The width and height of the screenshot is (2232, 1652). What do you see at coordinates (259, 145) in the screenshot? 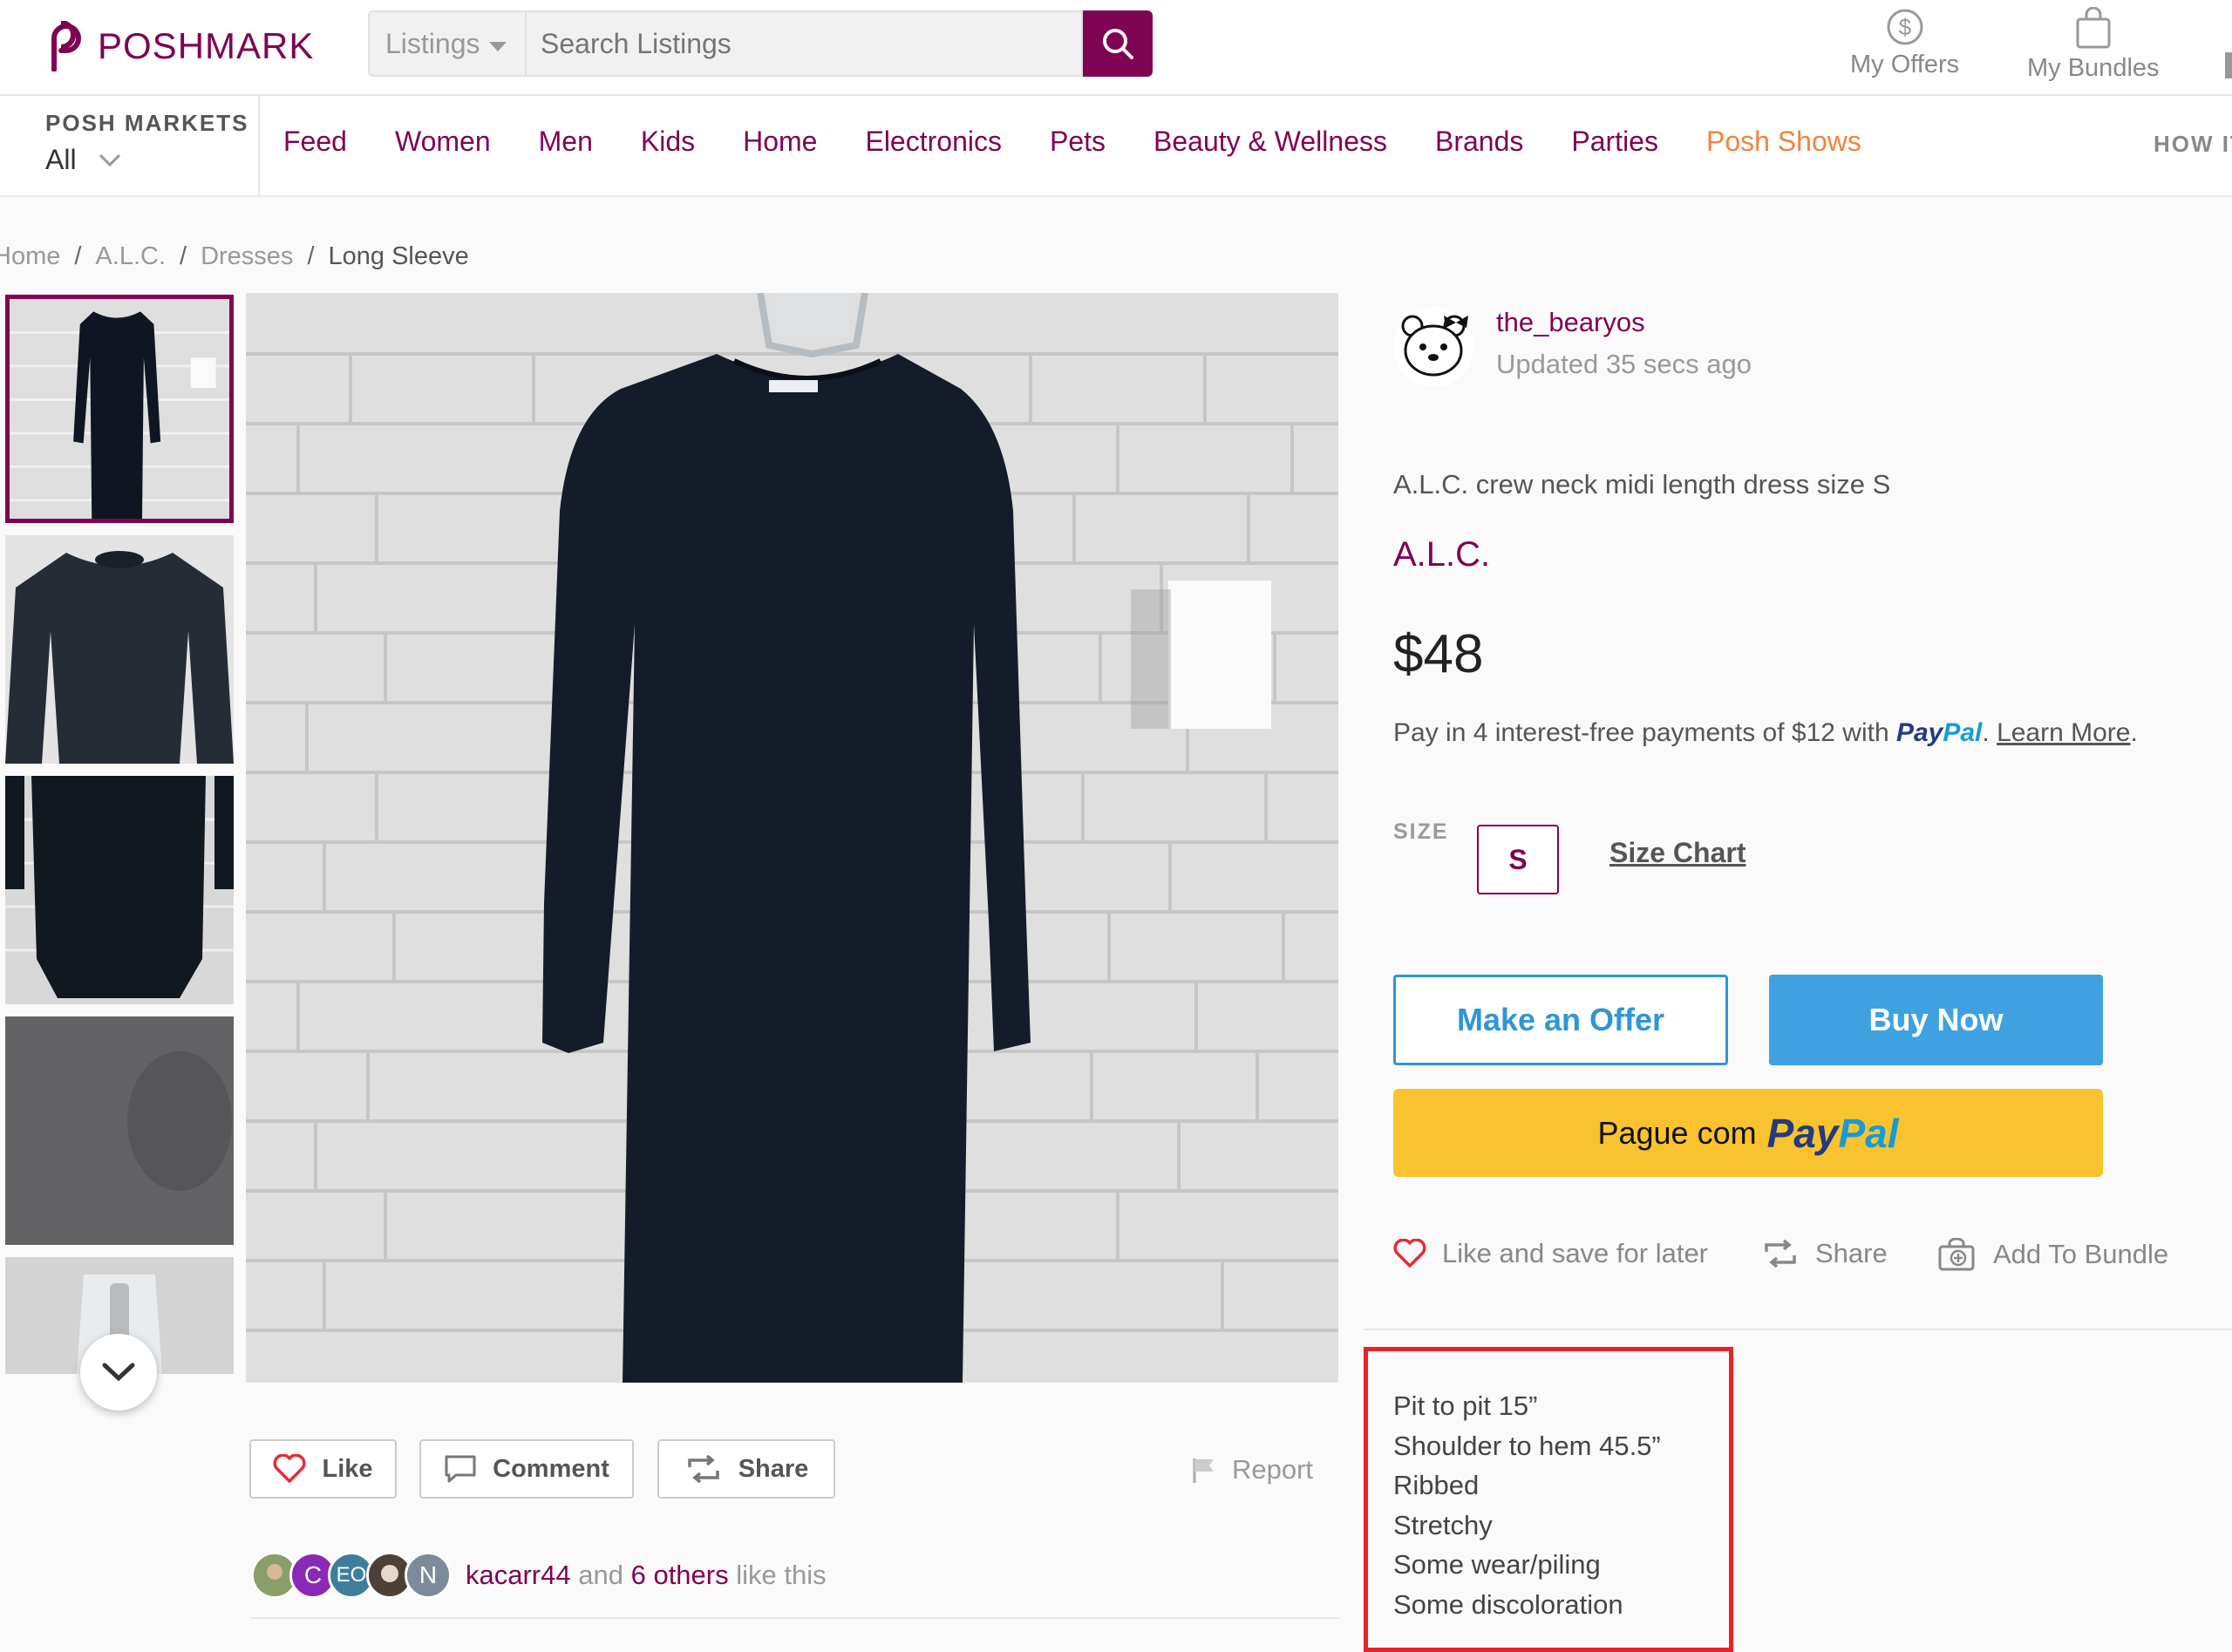
I see `nav-divider` at bounding box center [259, 145].